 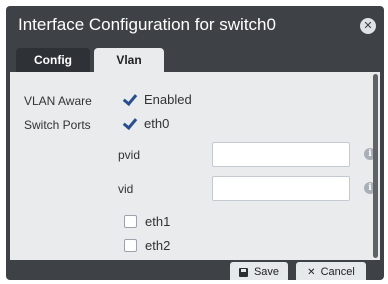 I want to click on port-eth2: eth2, so click(x=147, y=245).